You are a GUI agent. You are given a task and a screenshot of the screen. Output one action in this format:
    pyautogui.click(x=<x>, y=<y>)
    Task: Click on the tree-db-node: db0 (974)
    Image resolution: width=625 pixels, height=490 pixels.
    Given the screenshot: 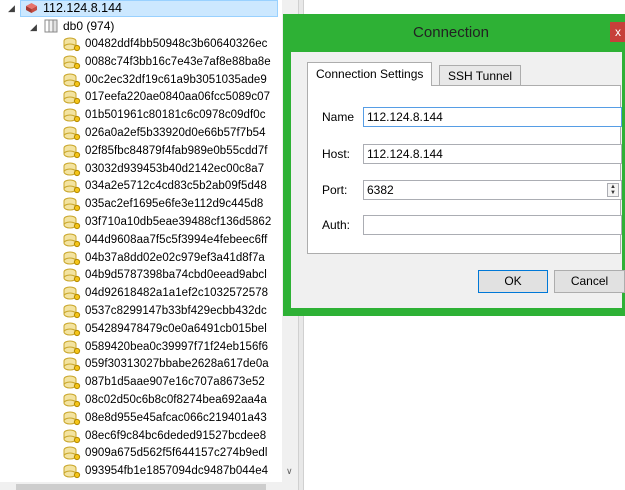 What is the action you would take?
    pyautogui.click(x=144, y=26)
    